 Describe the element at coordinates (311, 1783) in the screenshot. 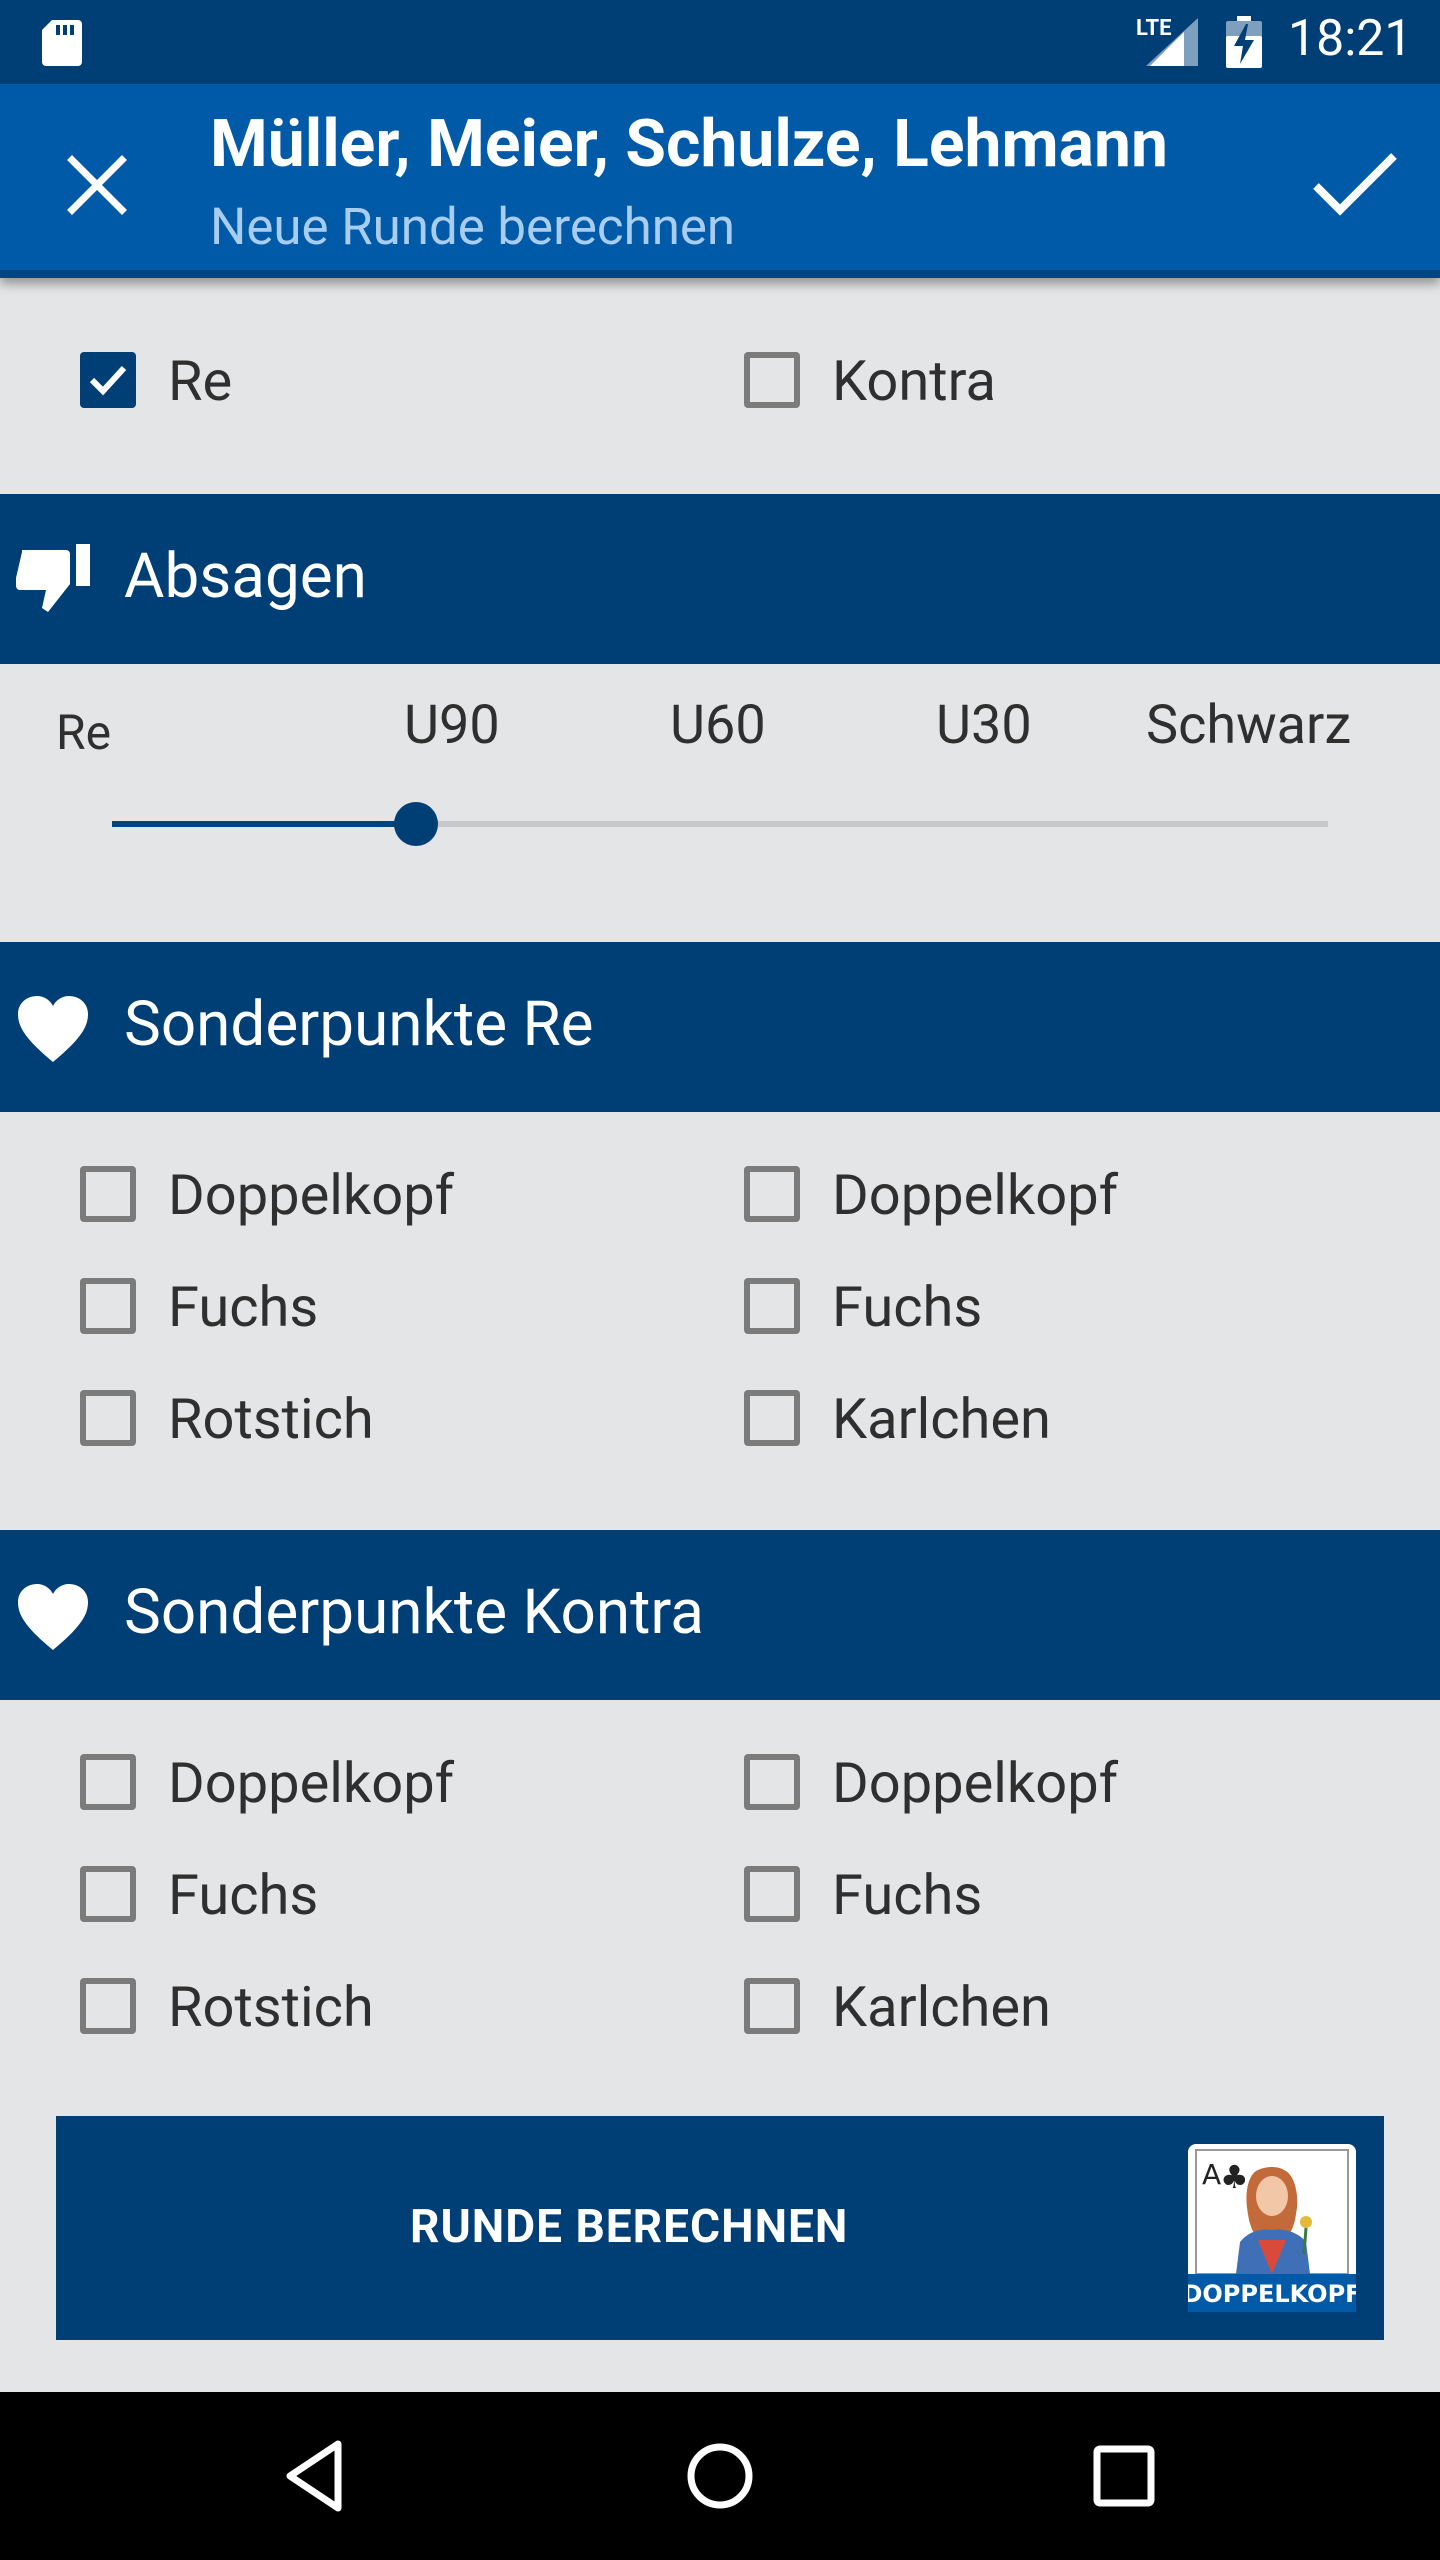

I see `kontra-left-doppelkopf-label: Doppelkopf` at that location.